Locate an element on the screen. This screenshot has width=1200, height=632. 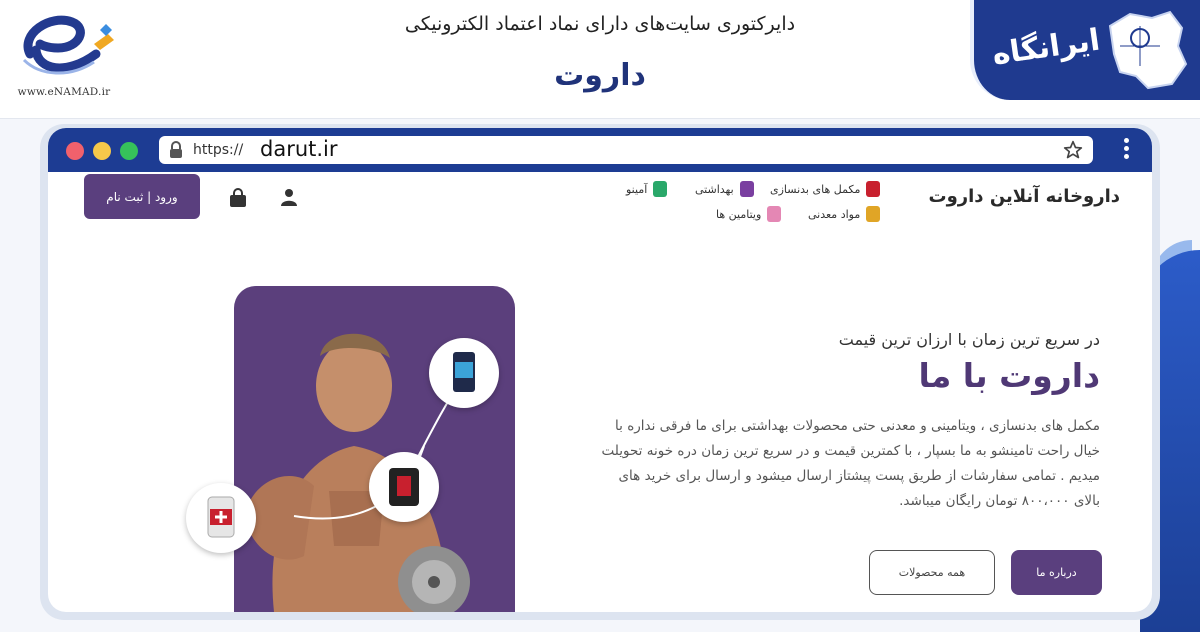
about-us-button: درباره ما is located at coordinates (1056, 572).